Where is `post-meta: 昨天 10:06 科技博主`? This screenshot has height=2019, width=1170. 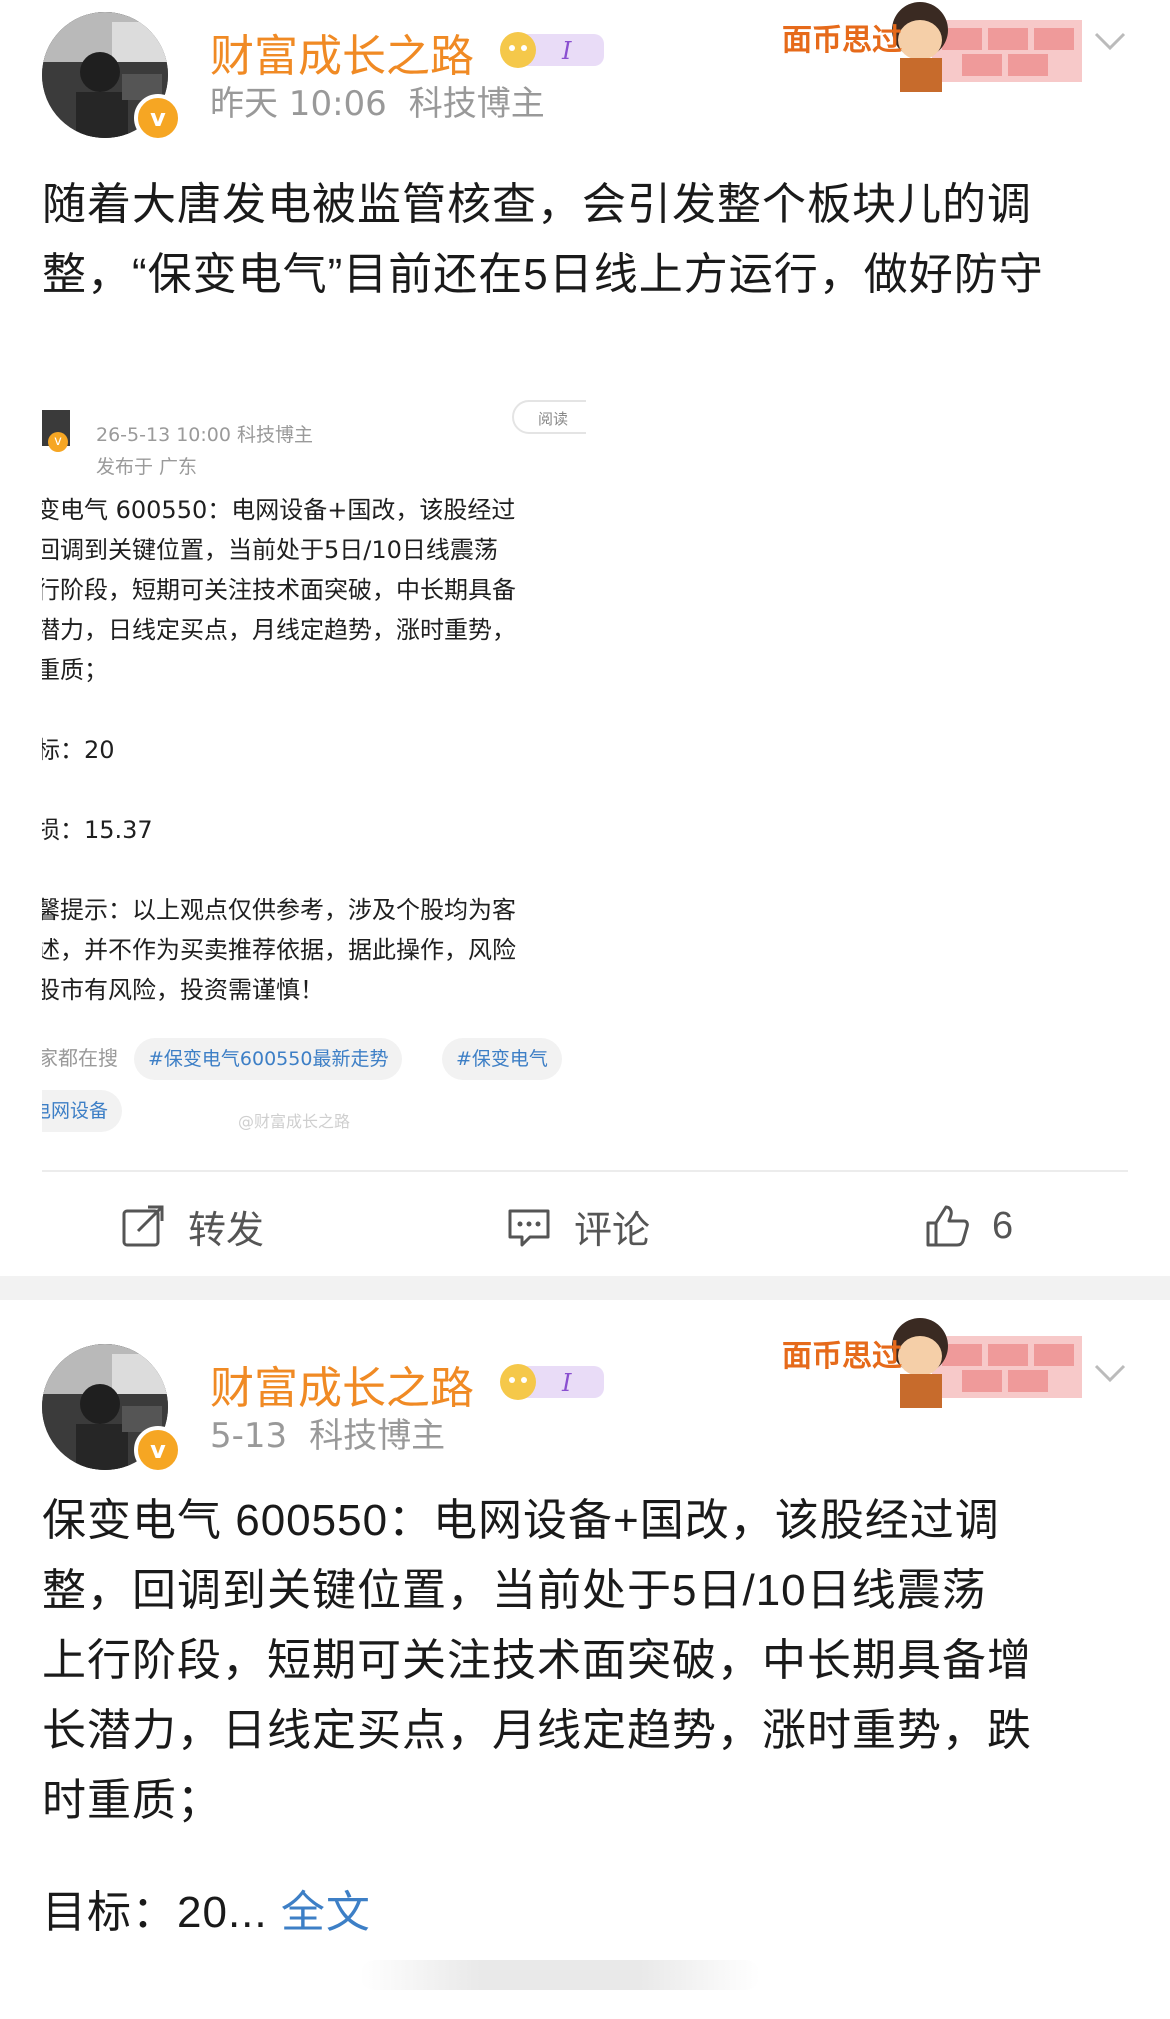 post-meta: 昨天 10:06 科技博主 is located at coordinates (377, 100).